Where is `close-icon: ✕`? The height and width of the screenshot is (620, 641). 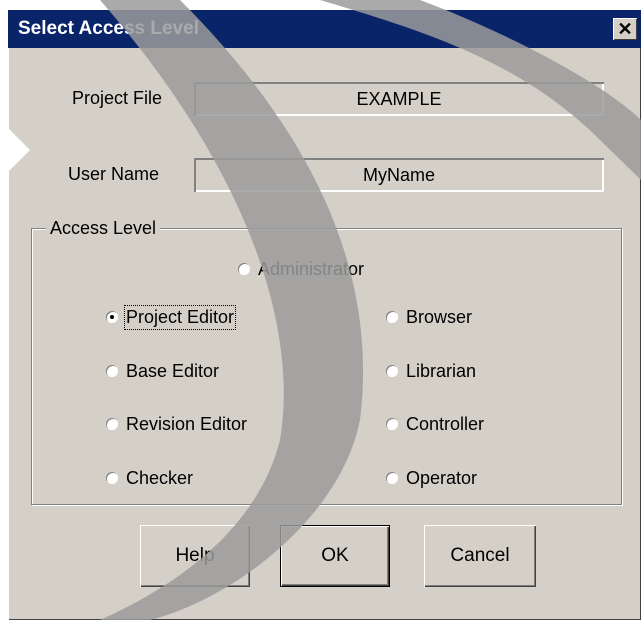 close-icon: ✕ is located at coordinates (625, 29).